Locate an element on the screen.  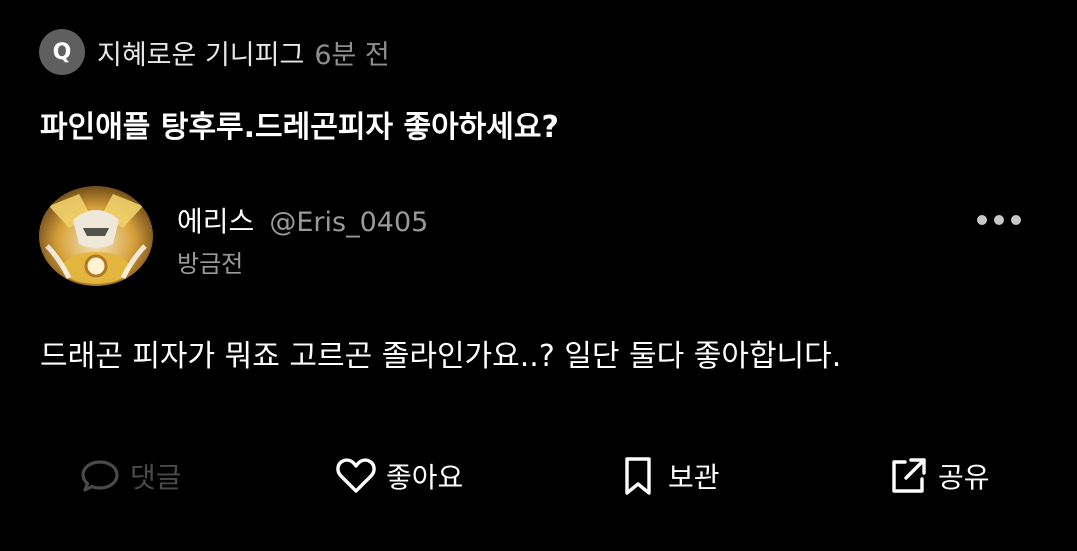
more-options-button is located at coordinates (999, 220).